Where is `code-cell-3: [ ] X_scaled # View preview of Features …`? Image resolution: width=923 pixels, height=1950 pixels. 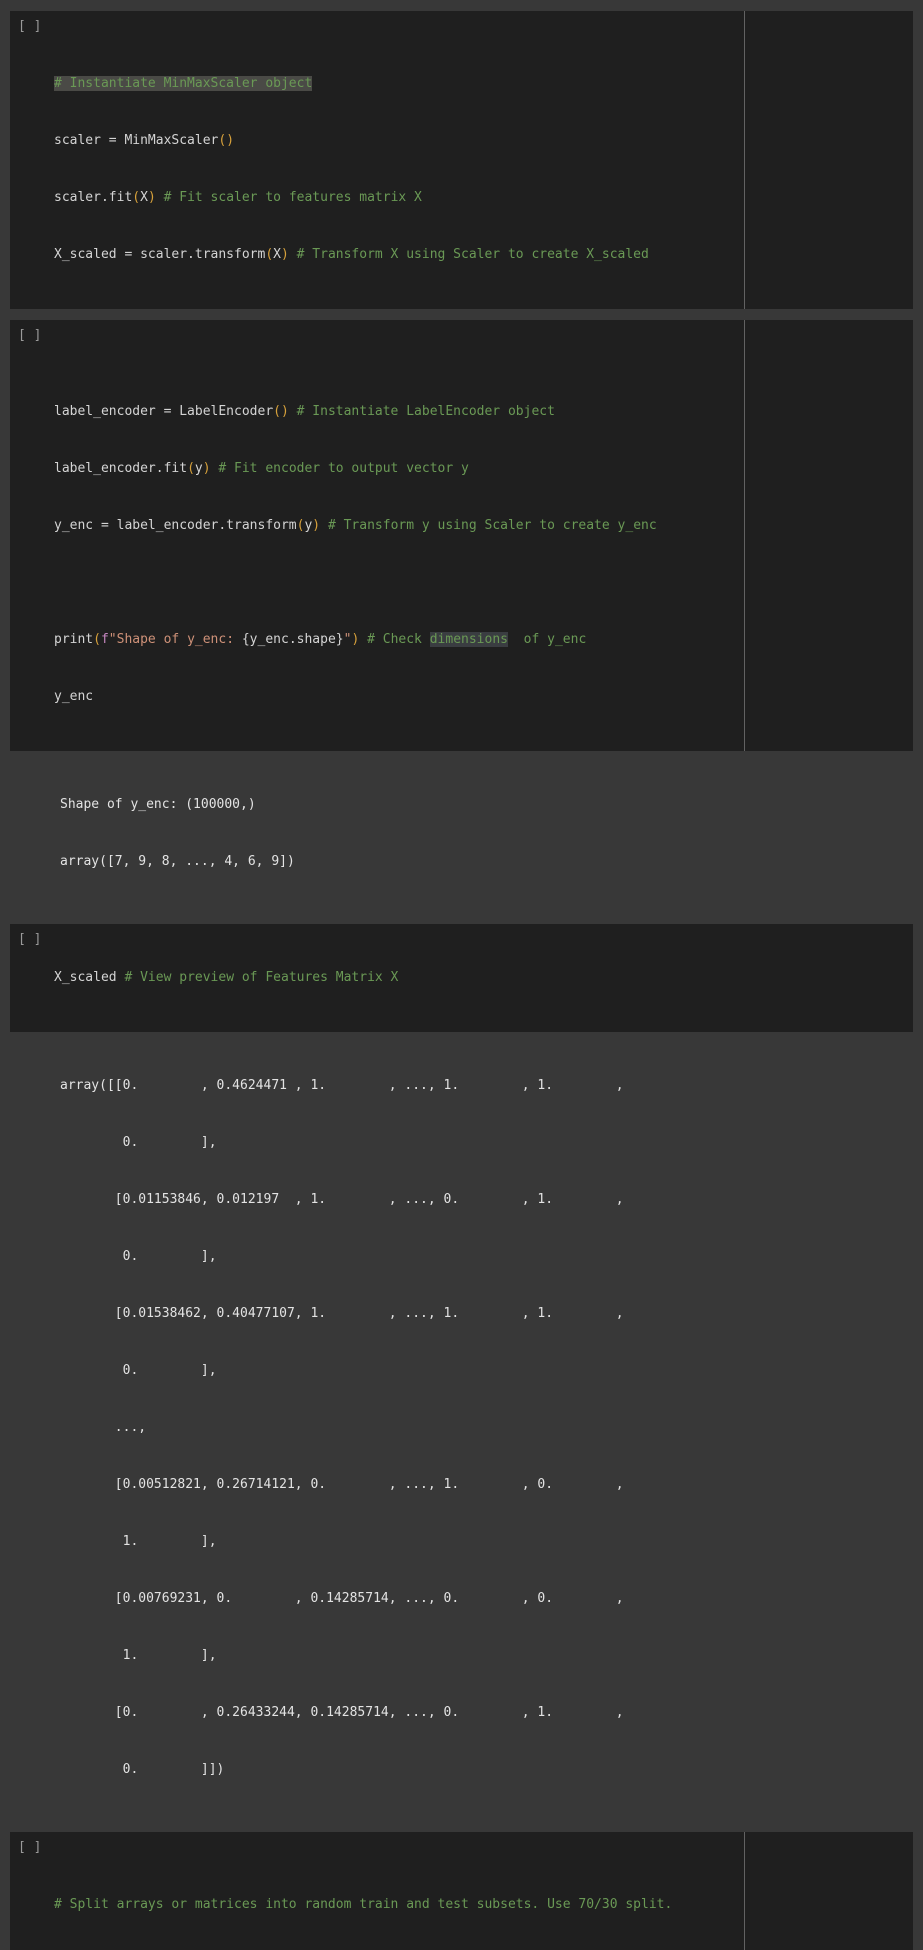
code-cell-3: [ ] X_scaled # View preview of Features … is located at coordinates (461, 978).